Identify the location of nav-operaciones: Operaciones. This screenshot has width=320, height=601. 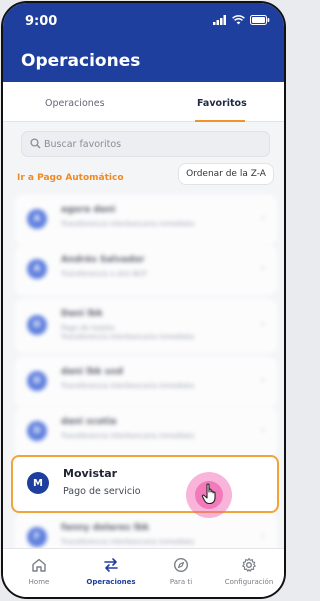
(111, 571).